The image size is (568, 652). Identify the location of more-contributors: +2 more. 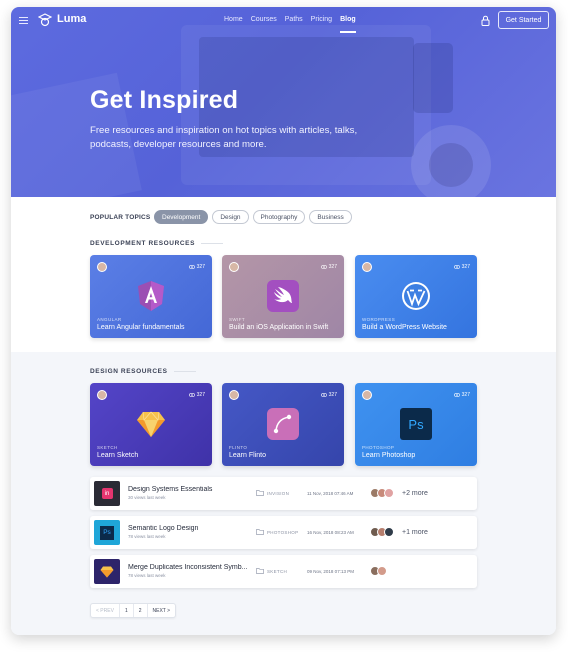
(415, 493).